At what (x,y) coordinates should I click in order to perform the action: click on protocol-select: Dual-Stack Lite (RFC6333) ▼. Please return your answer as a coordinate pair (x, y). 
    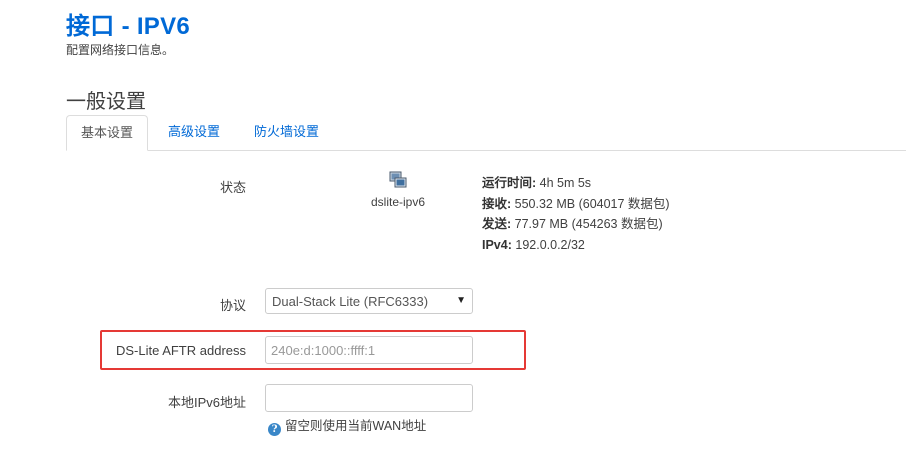
    Looking at the image, I should click on (369, 301).